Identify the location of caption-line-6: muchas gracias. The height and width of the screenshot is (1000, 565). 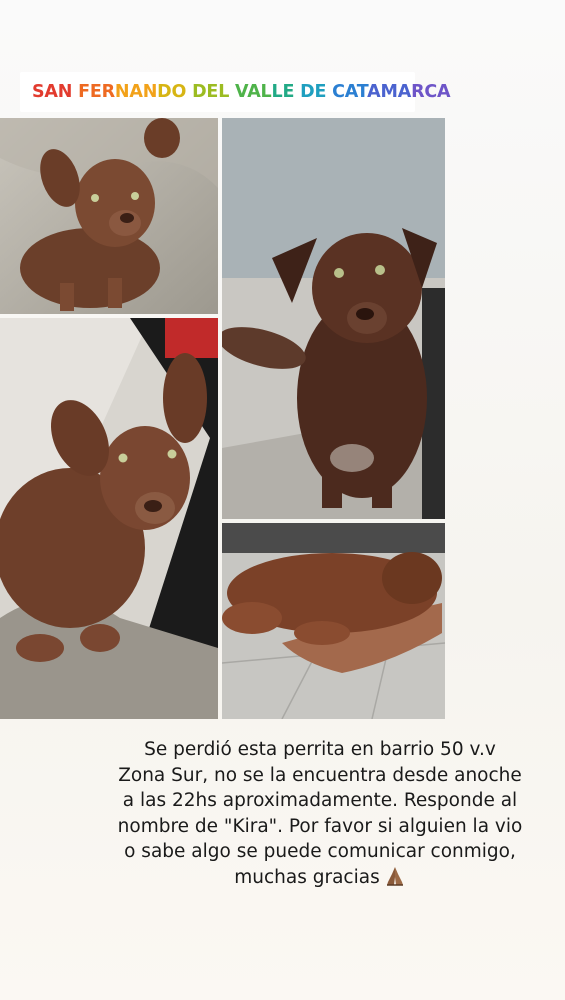
(320, 878).